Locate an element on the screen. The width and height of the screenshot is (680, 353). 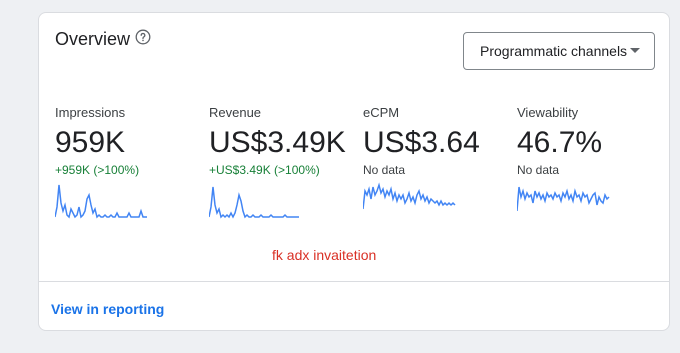
metric-label: Impressions is located at coordinates (90, 112).